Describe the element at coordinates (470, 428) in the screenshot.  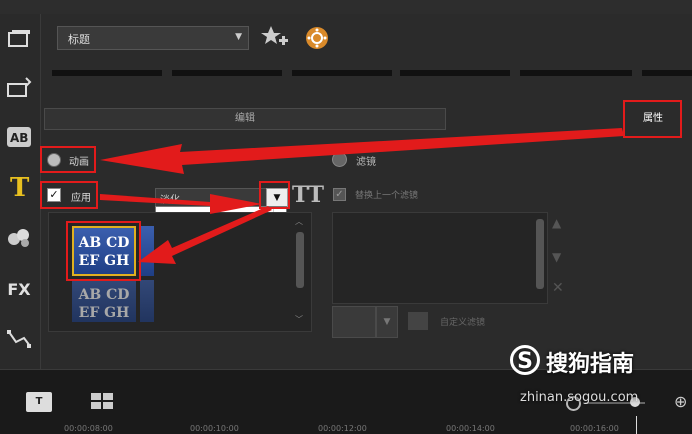
I see `timecode: 00:00:14:00` at that location.